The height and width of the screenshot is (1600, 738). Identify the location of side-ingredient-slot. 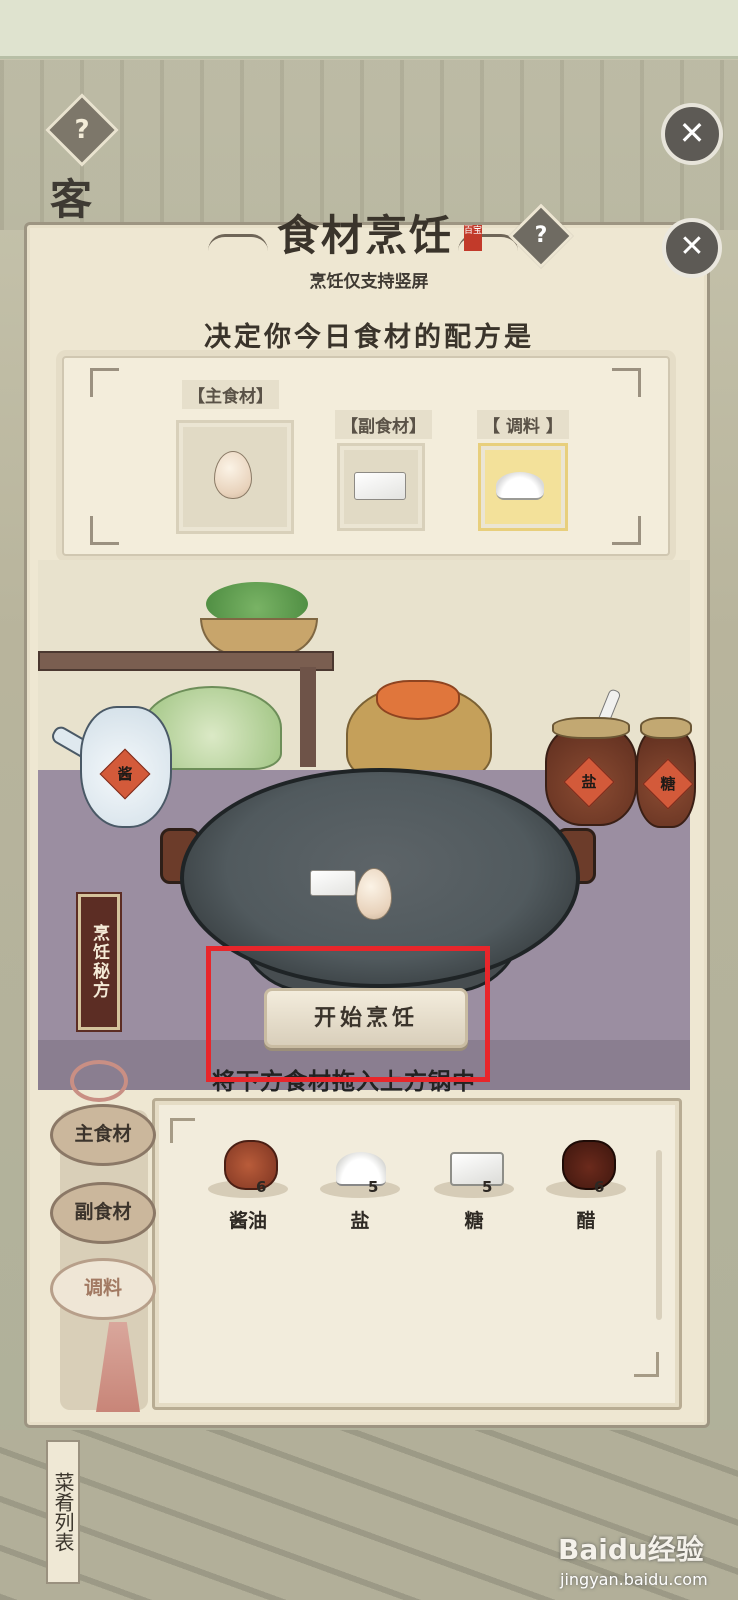
(381, 487).